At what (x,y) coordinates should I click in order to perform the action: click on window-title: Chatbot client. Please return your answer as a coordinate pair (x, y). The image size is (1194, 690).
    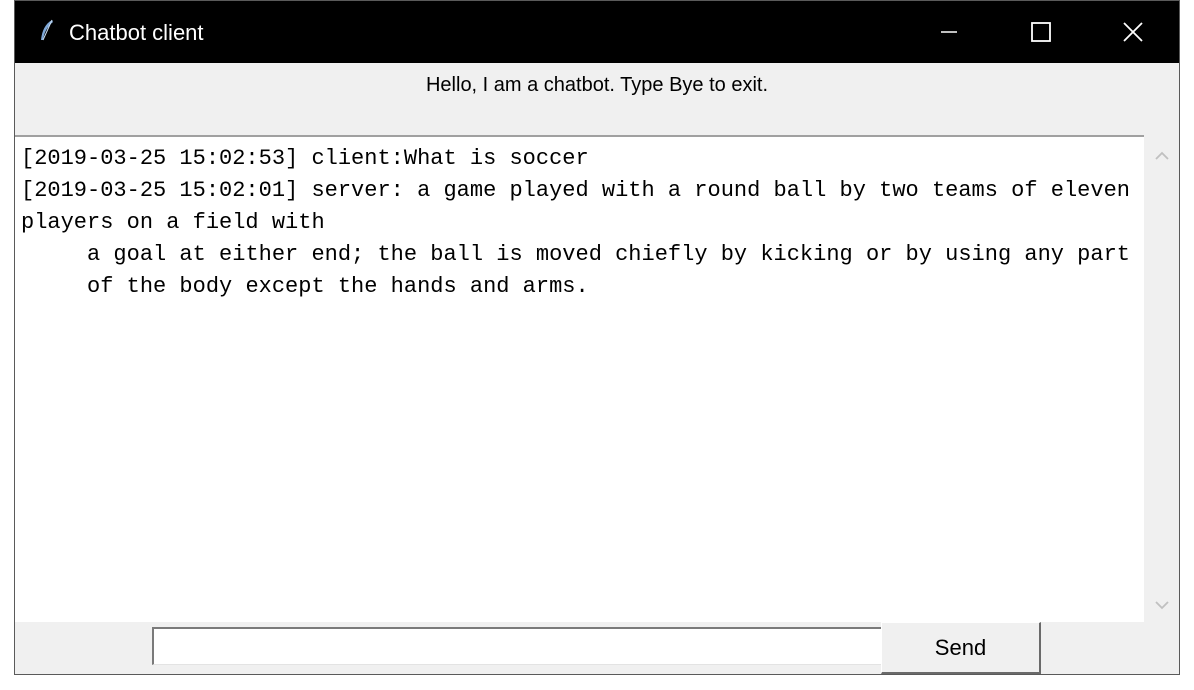
    Looking at the image, I should click on (136, 32).